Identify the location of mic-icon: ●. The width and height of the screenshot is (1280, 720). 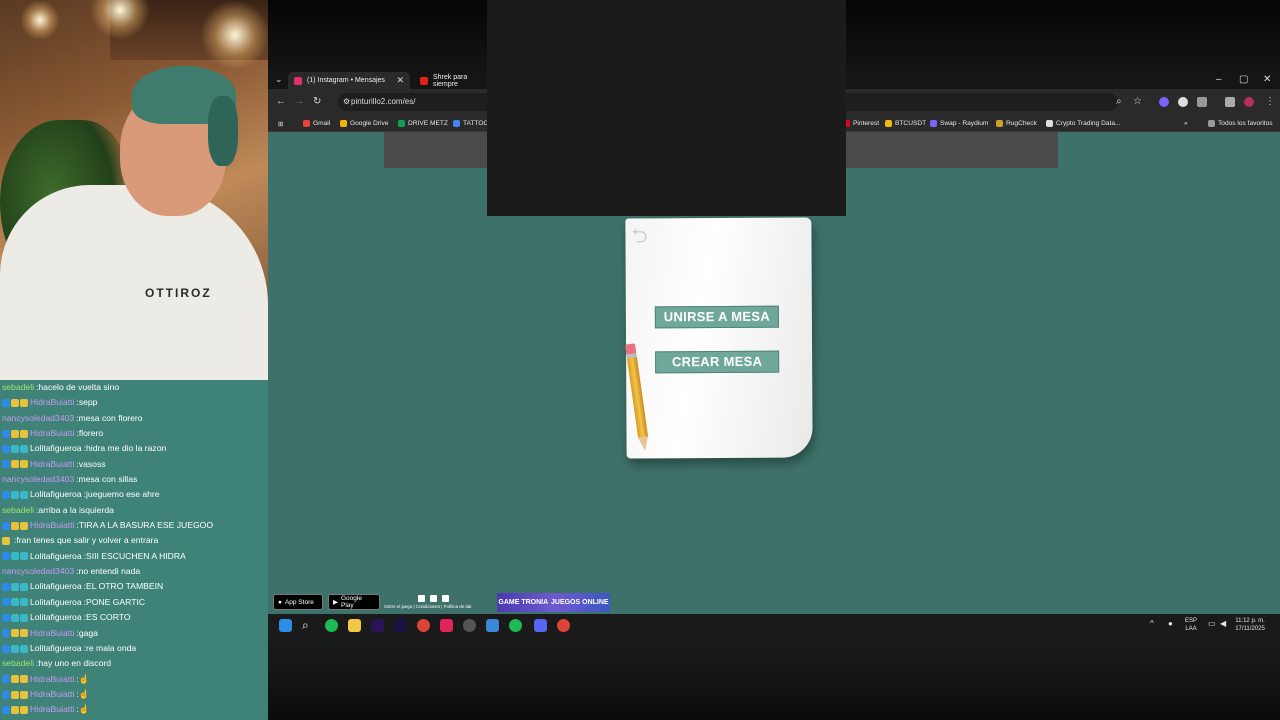
(1170, 624).